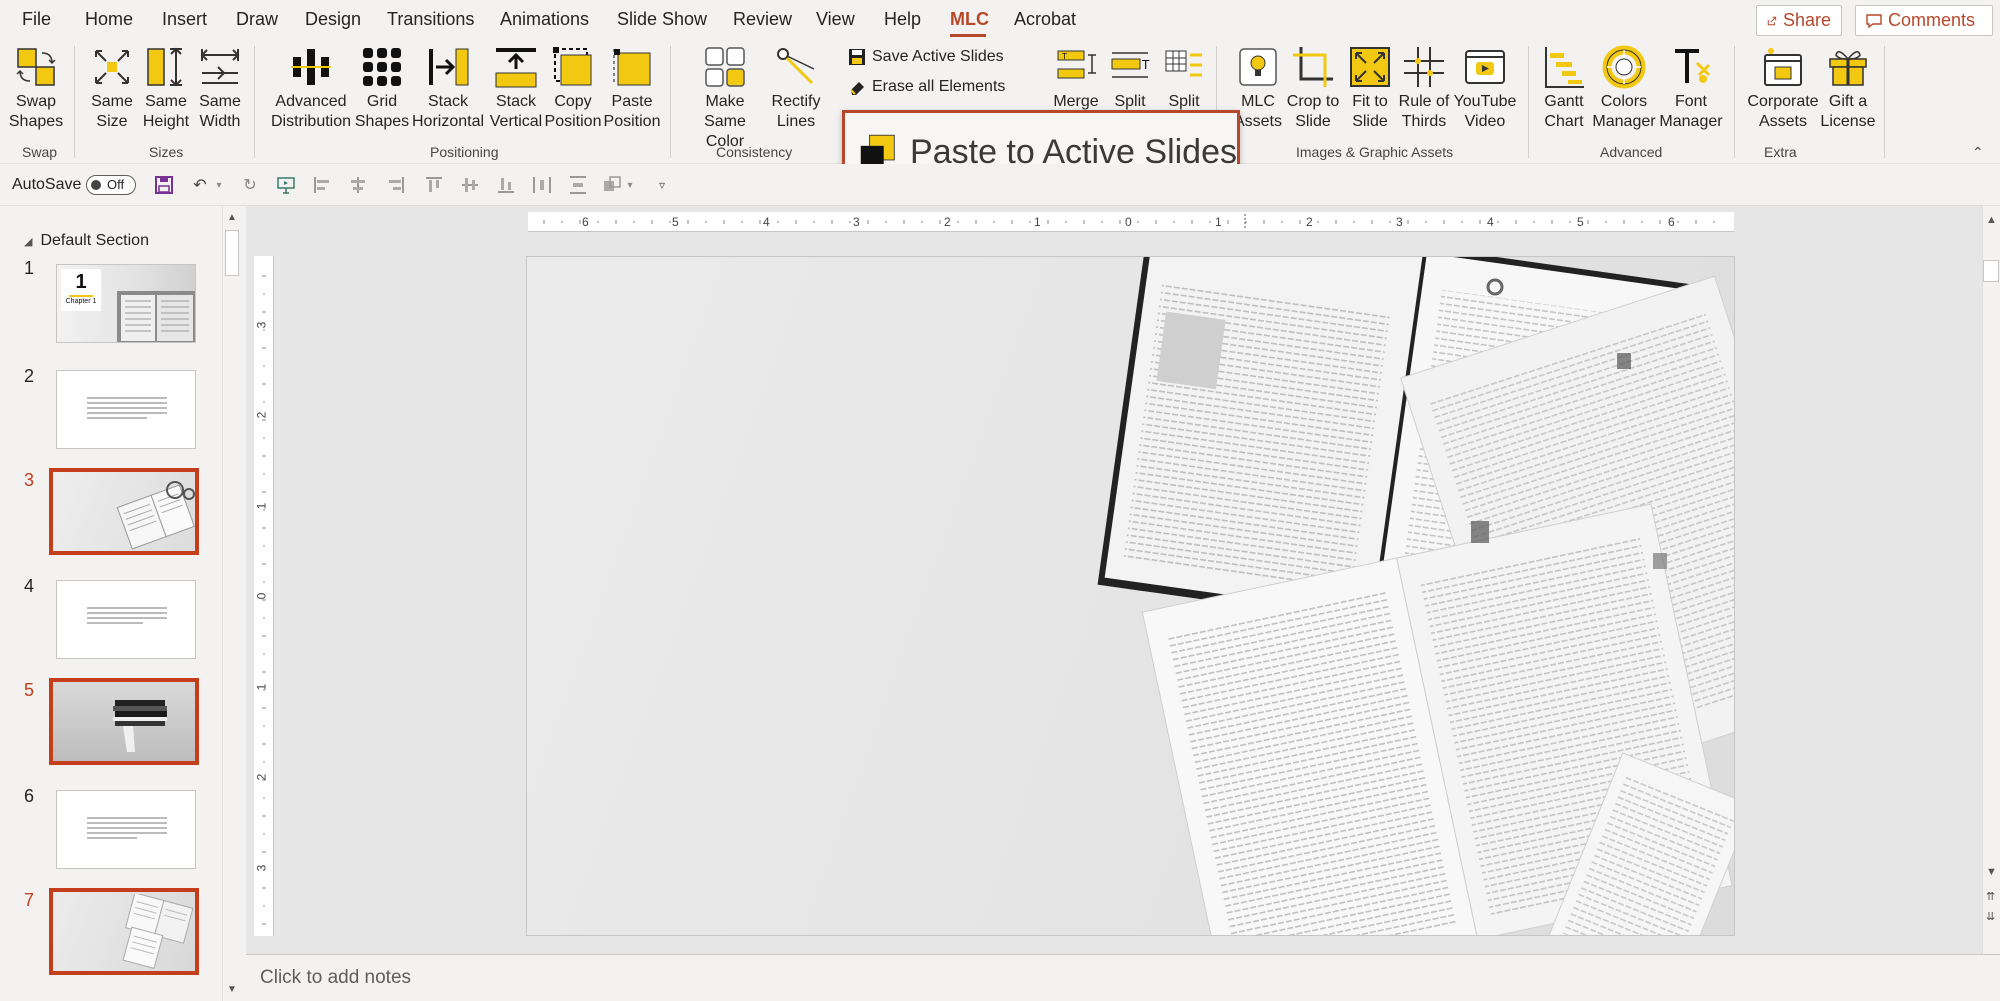 This screenshot has width=2000, height=1001. Describe the element at coordinates (578, 185) in the screenshot. I see `distribute-vertical-icon` at that location.